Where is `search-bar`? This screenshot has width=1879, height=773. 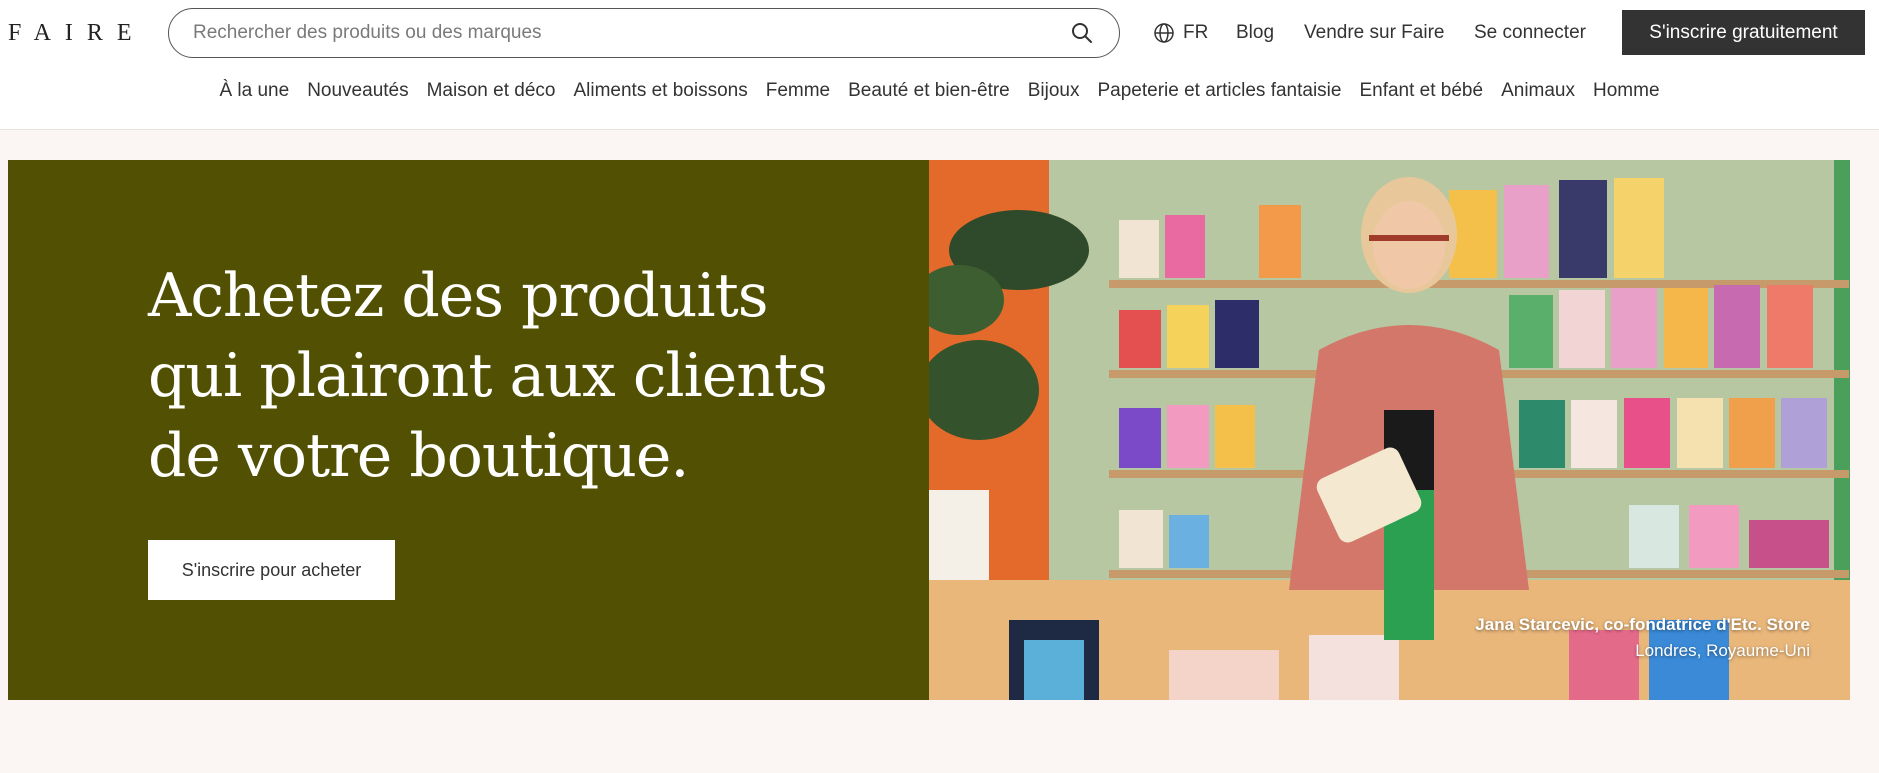
search-bar is located at coordinates (644, 33).